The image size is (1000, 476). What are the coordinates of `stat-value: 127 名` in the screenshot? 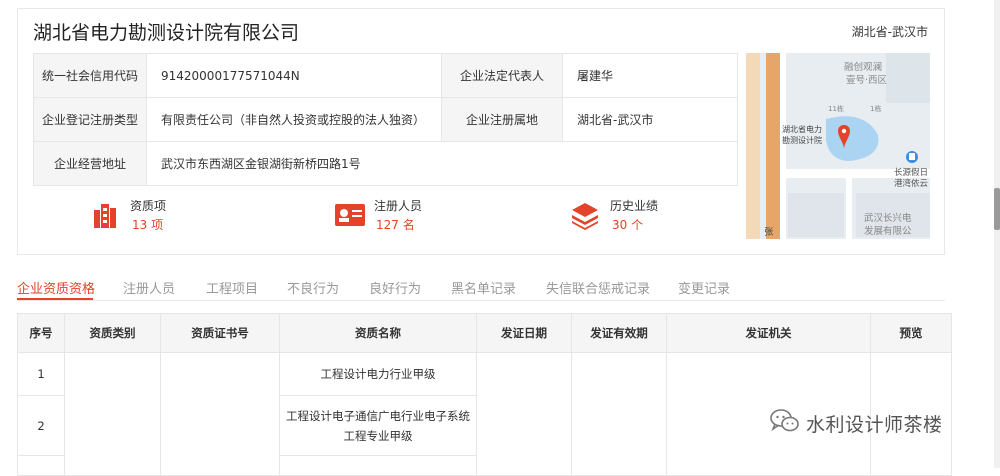 It's located at (395, 225).